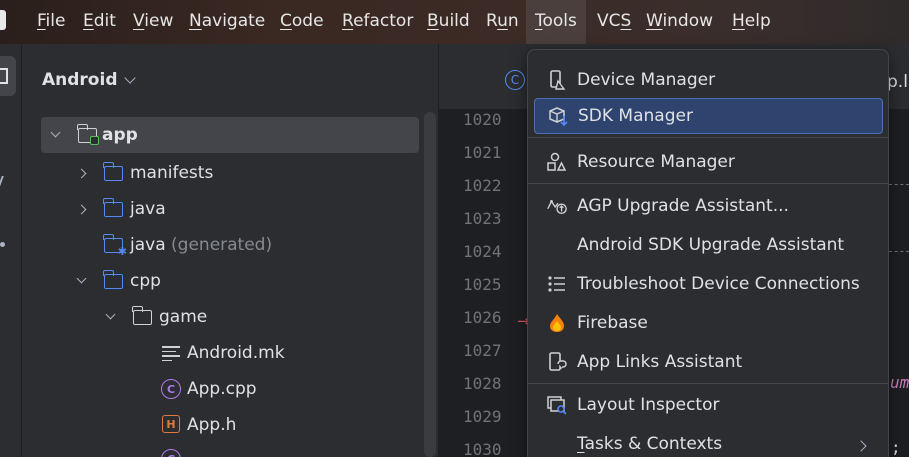  I want to click on menu-item-app-links-assistant: App Links Assistant, so click(708, 362).